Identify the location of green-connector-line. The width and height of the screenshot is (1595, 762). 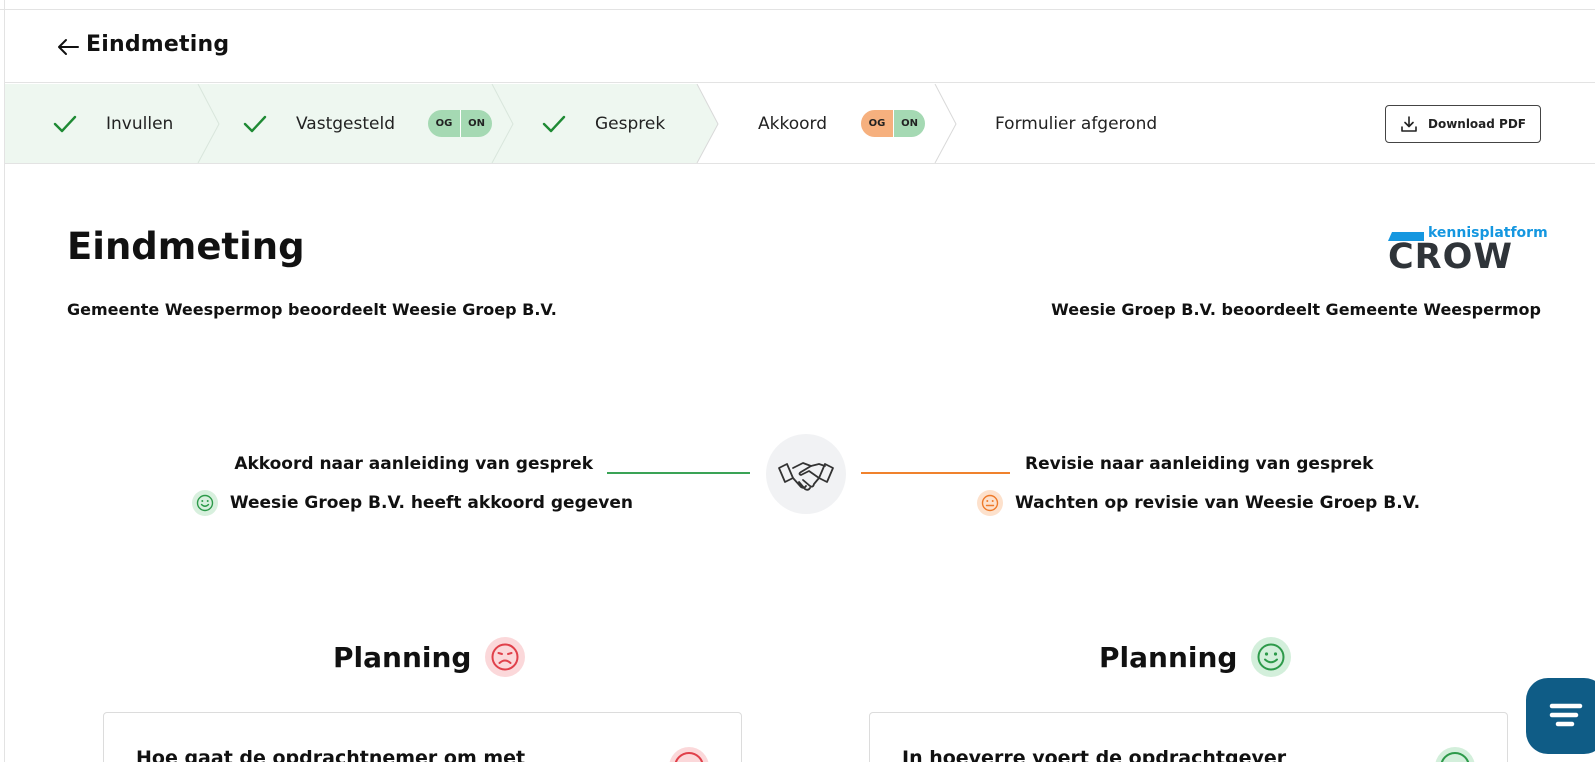
(678, 473).